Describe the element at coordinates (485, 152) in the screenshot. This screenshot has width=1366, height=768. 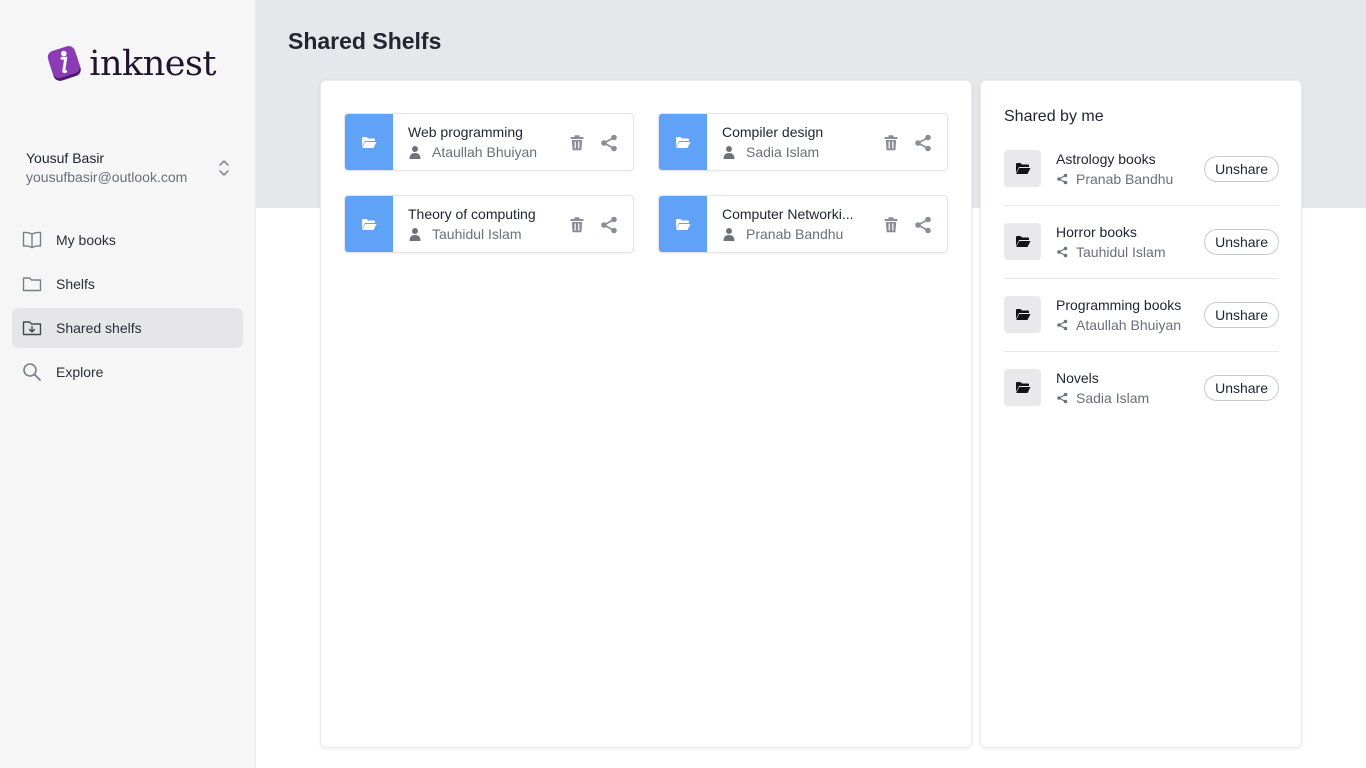
I see `shelf-owner: Ataullah Bhuiyan` at that location.